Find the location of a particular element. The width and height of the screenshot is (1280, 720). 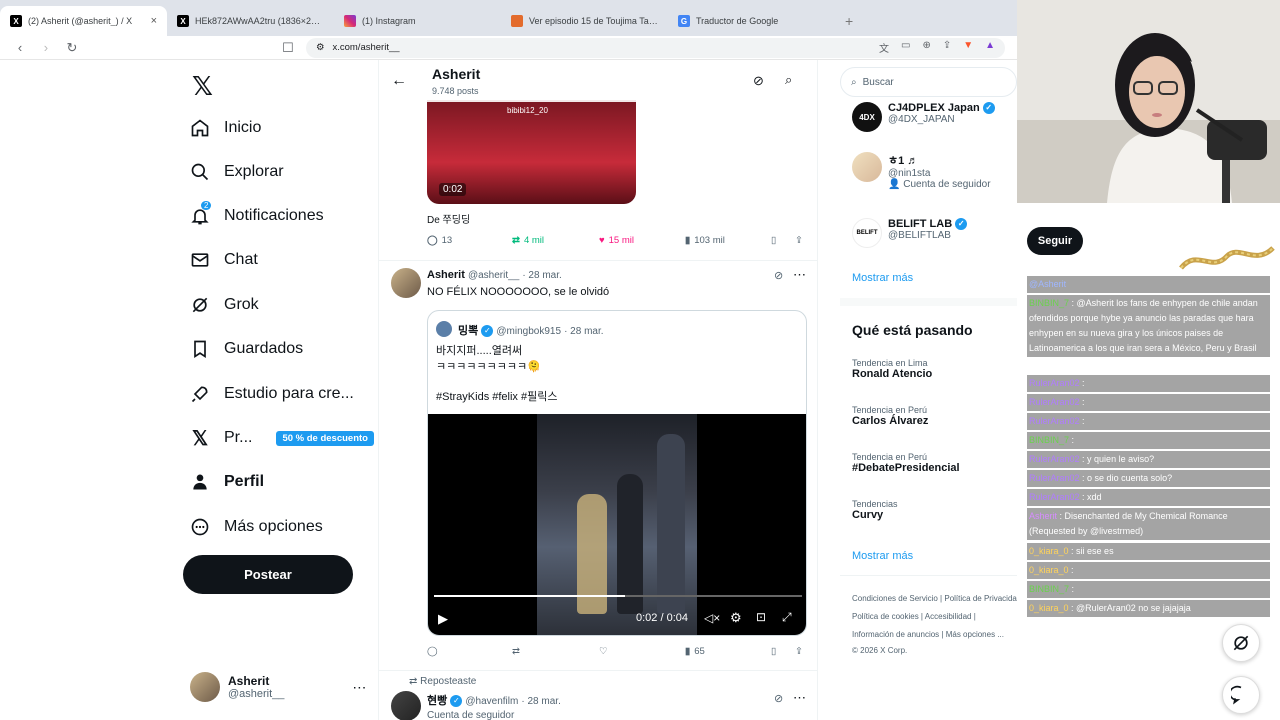

chat-text: : is located at coordinates (1083, 421).